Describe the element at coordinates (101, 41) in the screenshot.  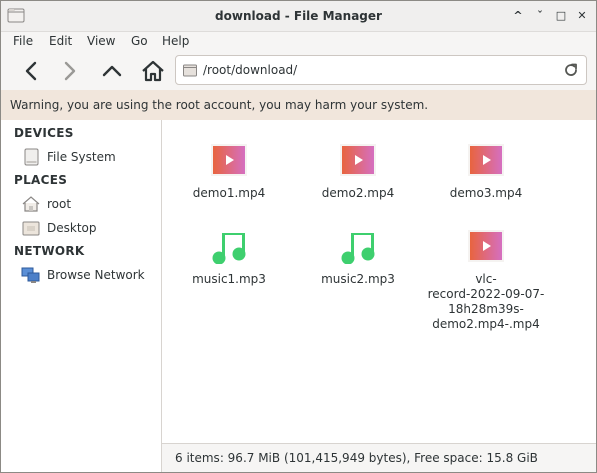
I see `menu-view: View` at that location.